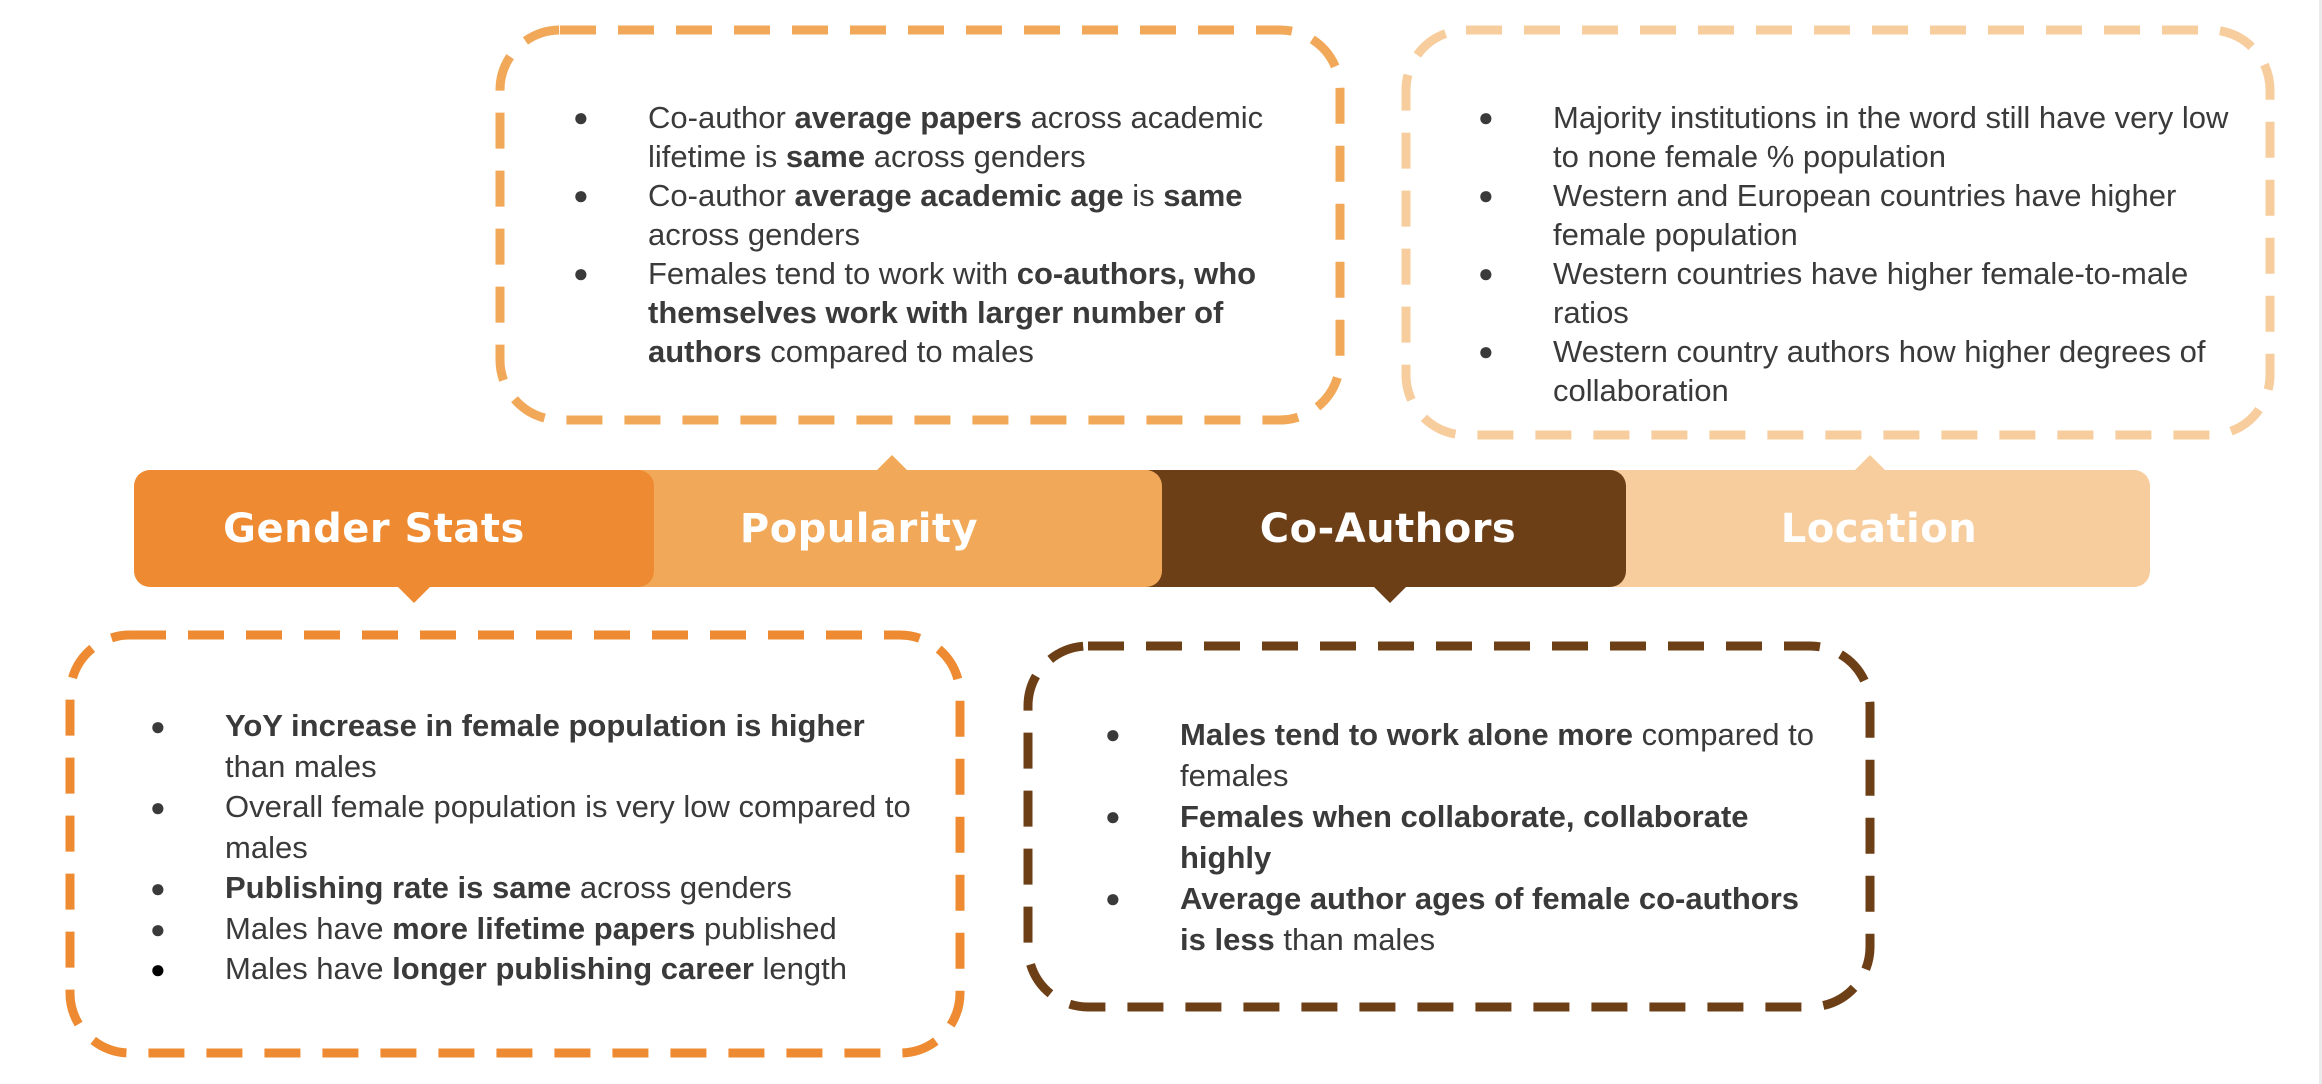 The image size is (2322, 1084). I want to click on tab-location-label: Location, so click(1879, 528).